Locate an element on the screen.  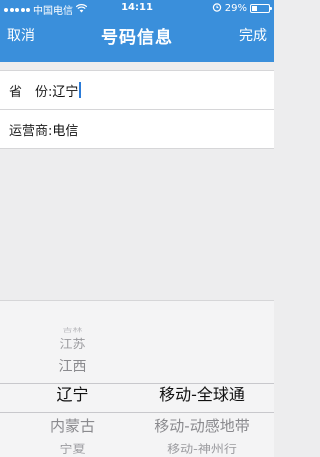
header-bar: 中国电信 14:11 29% 取消 号码信息 完成 is located at coordinates (137, 31).